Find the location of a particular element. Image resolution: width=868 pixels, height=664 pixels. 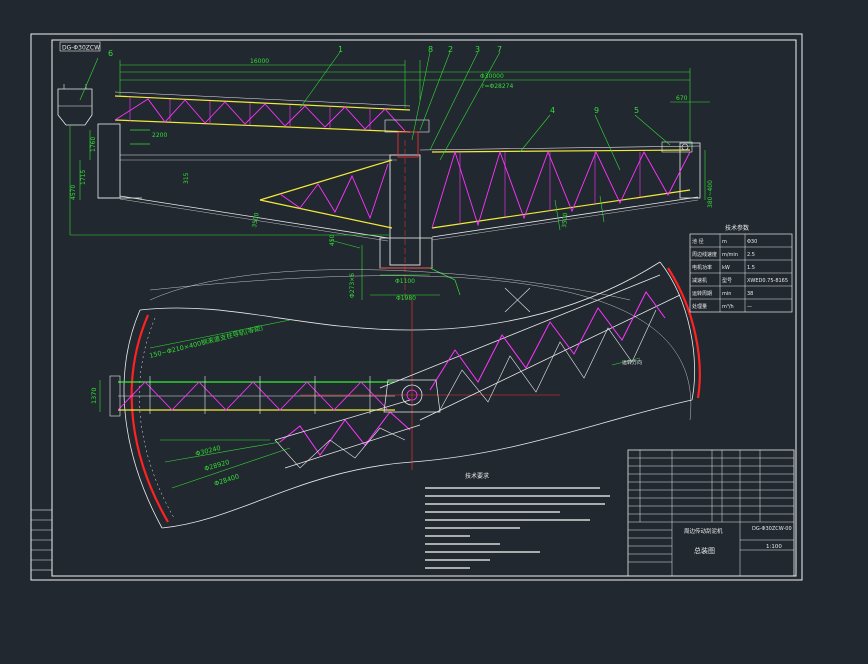

dim-low-pipe: Φ273×6 is located at coordinates (352, 285).